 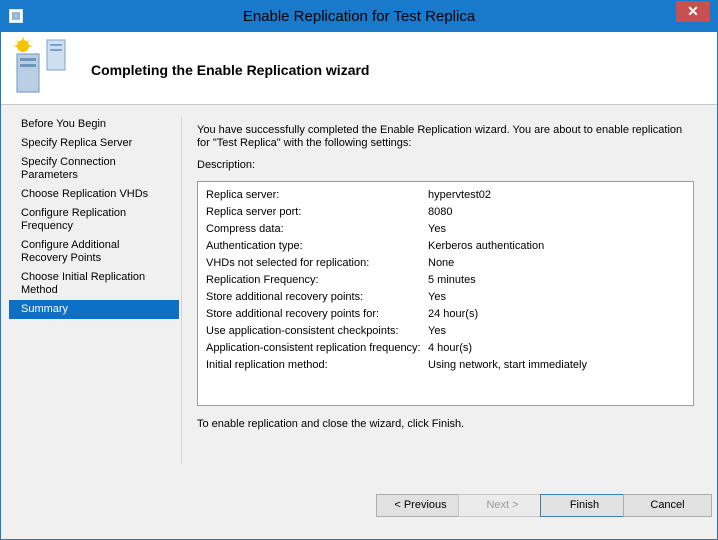 What do you see at coordinates (39, 290) in the screenshot?
I see `nav-item-label: Method` at bounding box center [39, 290].